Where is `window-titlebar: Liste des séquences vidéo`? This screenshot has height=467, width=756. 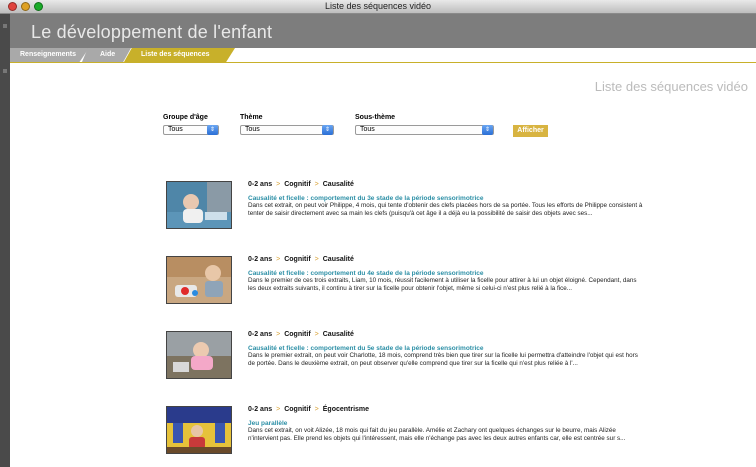 window-titlebar: Liste des séquences vidéo is located at coordinates (378, 7).